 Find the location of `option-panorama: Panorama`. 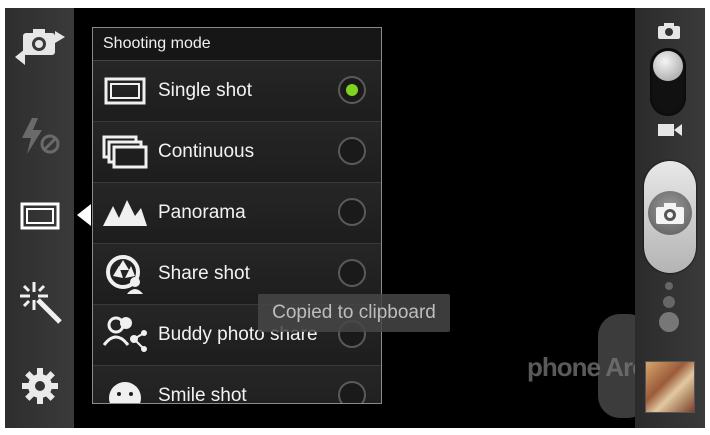

option-panorama: Panorama is located at coordinates (237, 213).